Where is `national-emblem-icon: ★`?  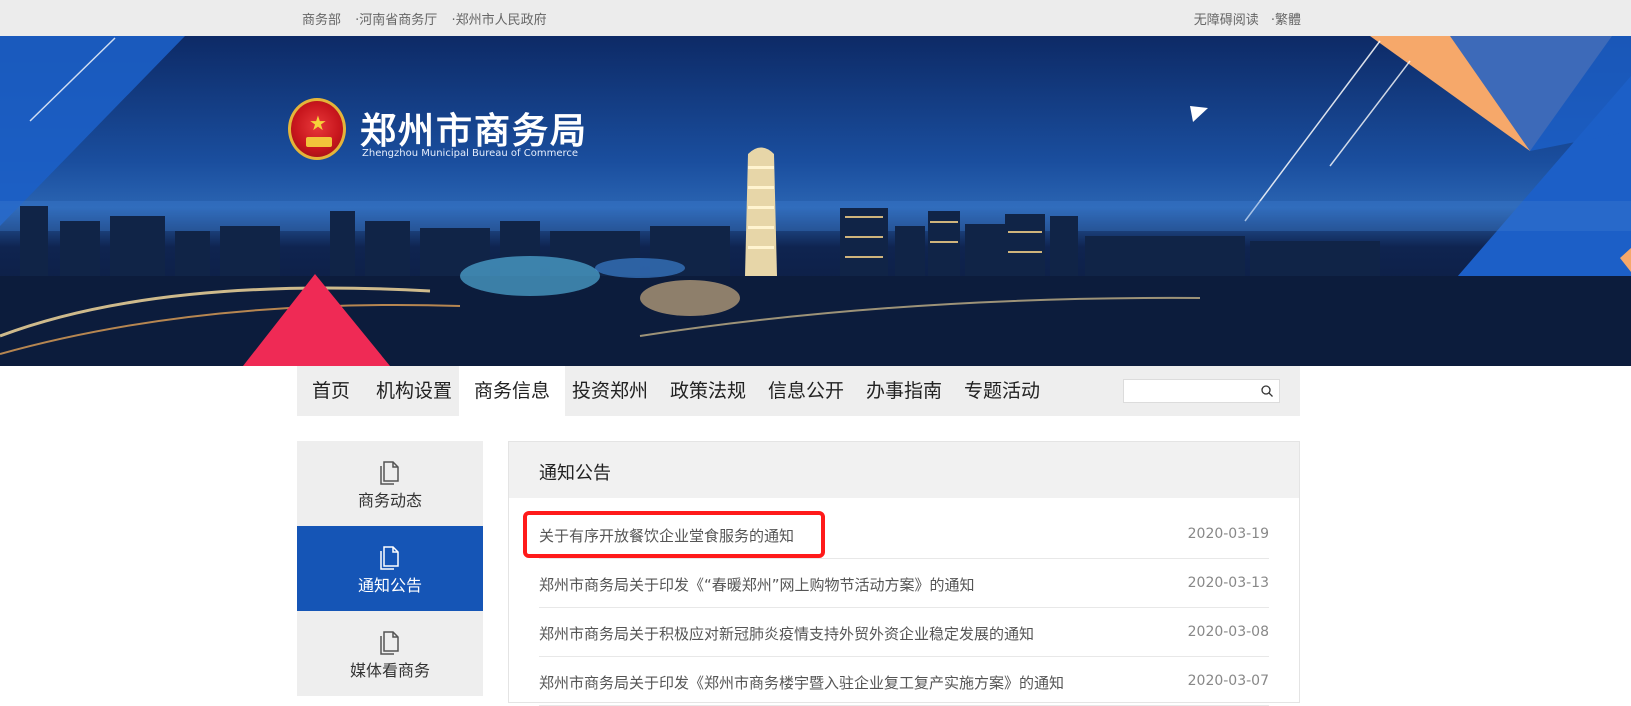 national-emblem-icon: ★ is located at coordinates (317, 129).